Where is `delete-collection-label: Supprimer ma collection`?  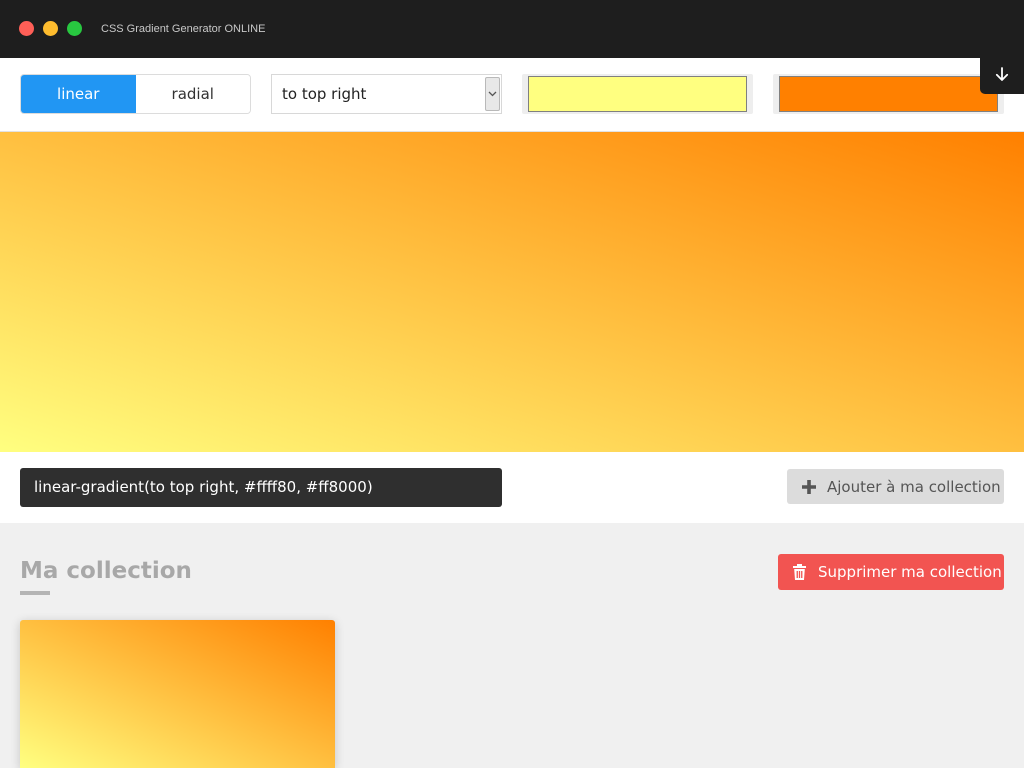 delete-collection-label: Supprimer ma collection is located at coordinates (910, 572).